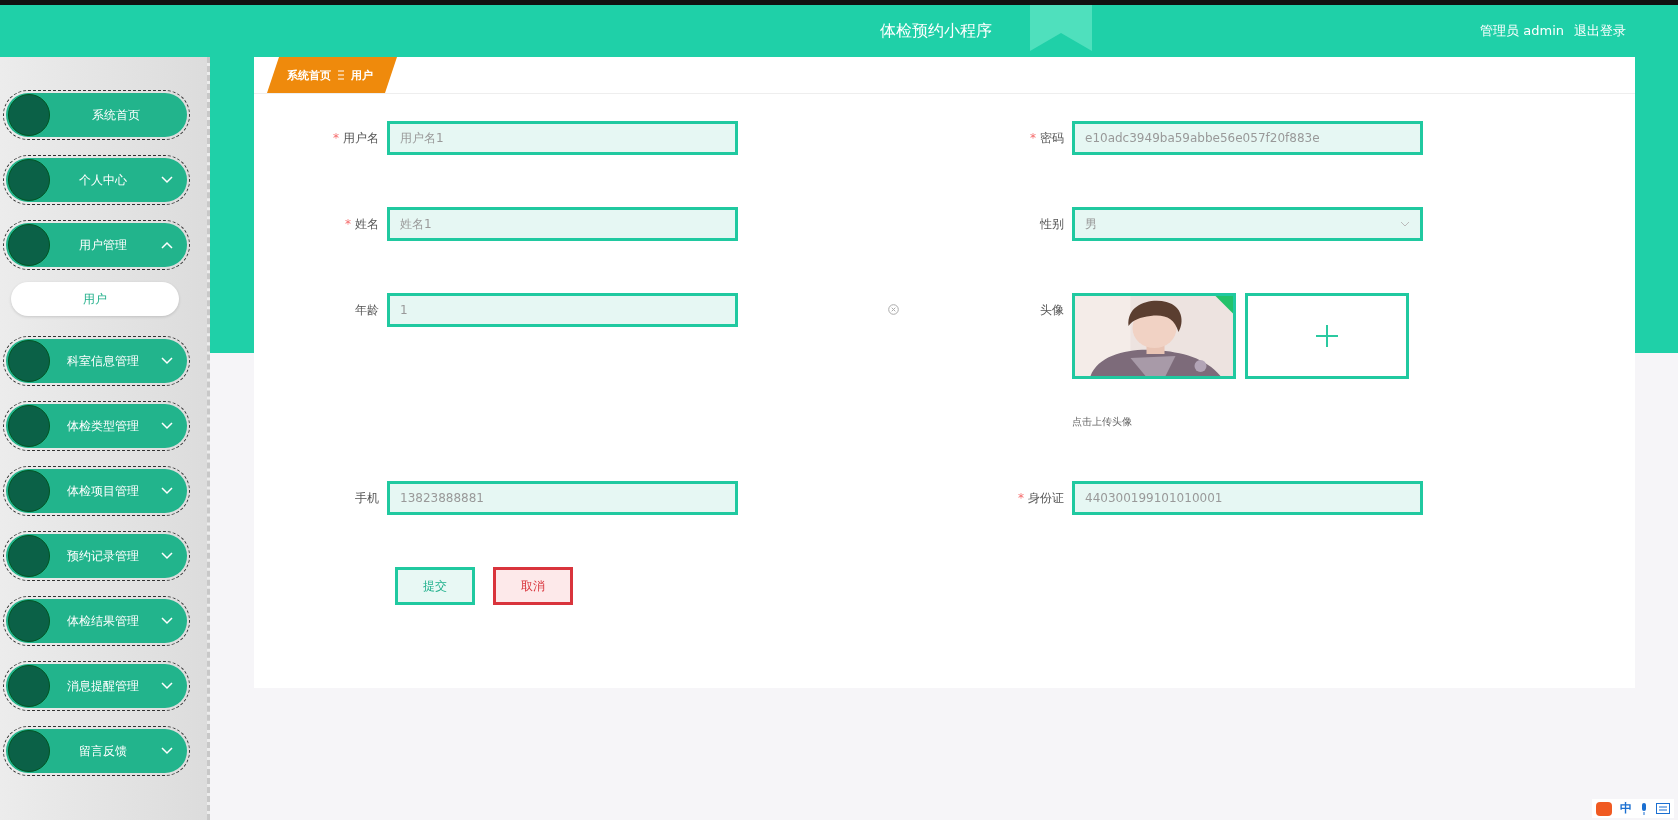 The width and height of the screenshot is (1678, 820). What do you see at coordinates (96, 361) in the screenshot?
I see `menu-item: 科室信息管理` at bounding box center [96, 361].